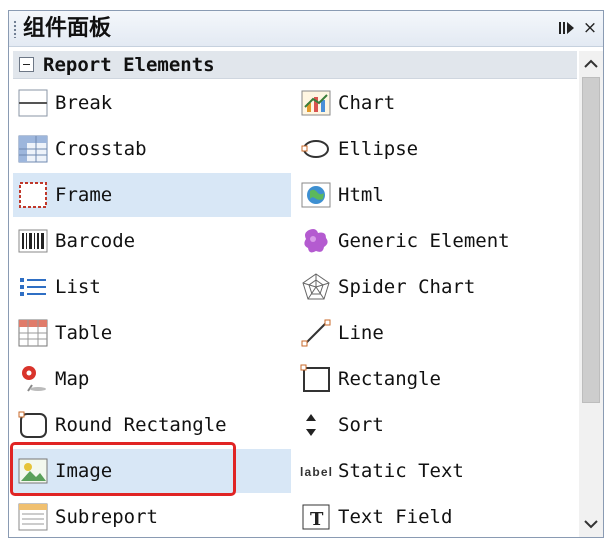 The height and width of the screenshot is (538, 606). What do you see at coordinates (590, 28) in the screenshot?
I see `close-button: ×` at bounding box center [590, 28].